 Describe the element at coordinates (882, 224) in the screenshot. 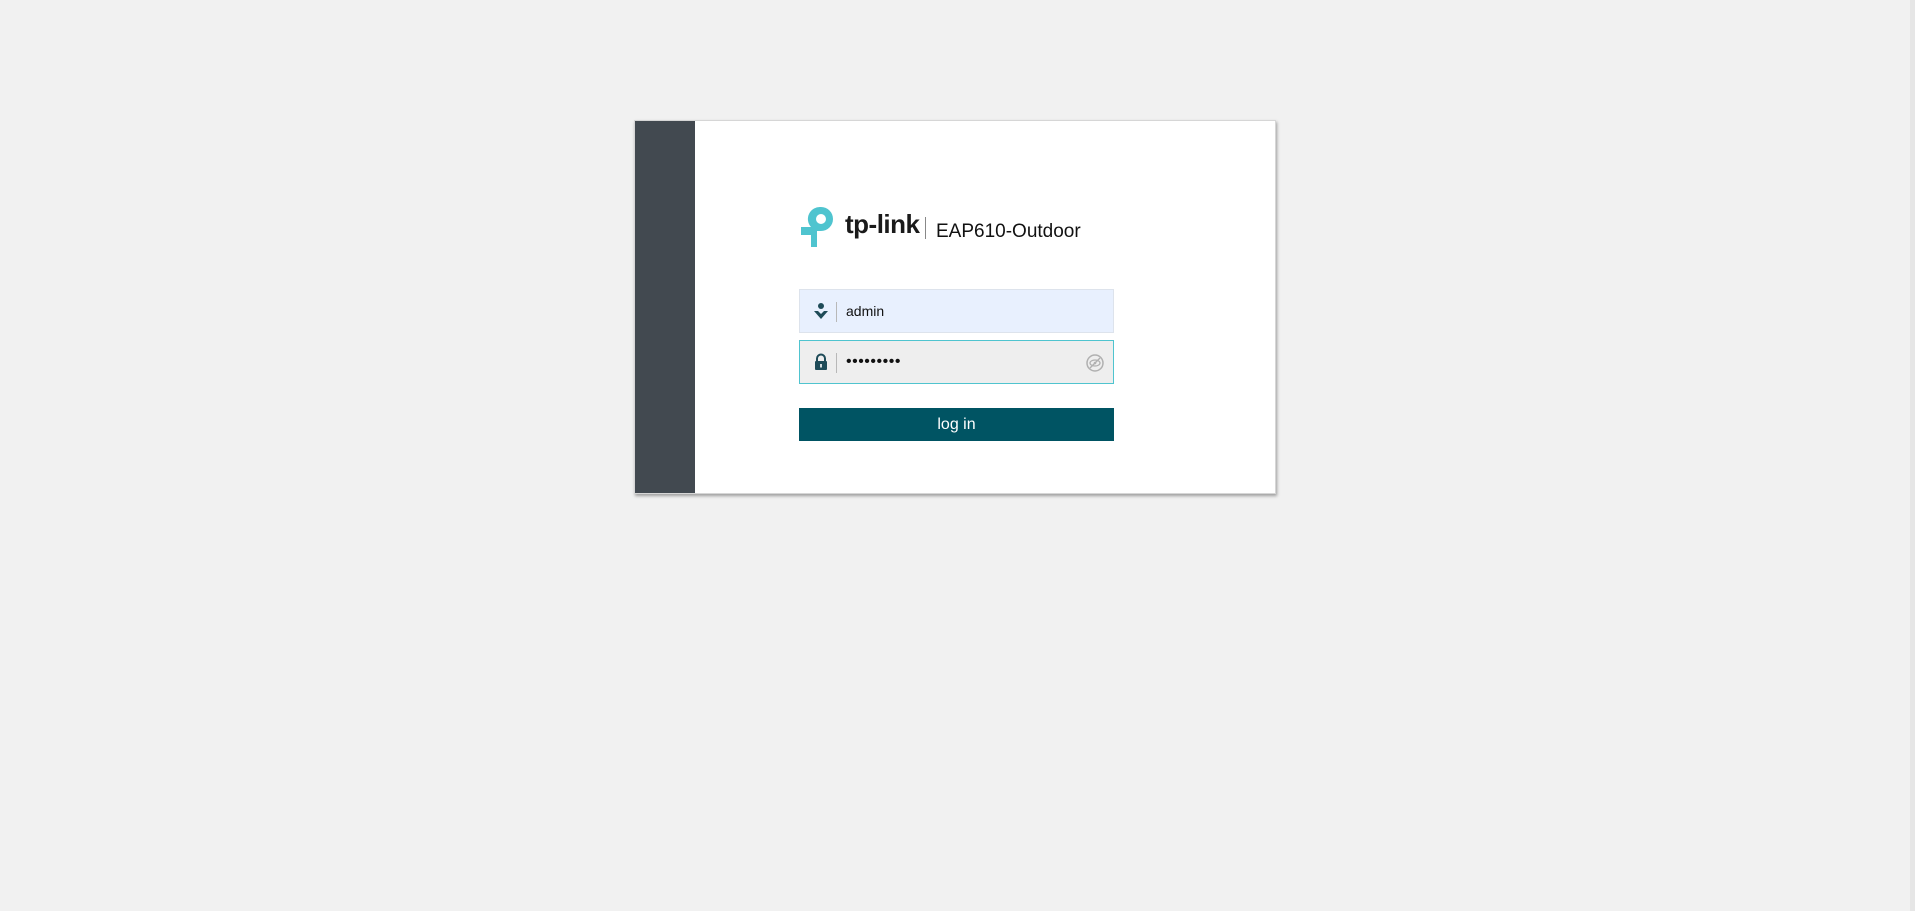

I see `brand-wordmark: tp-link` at that location.